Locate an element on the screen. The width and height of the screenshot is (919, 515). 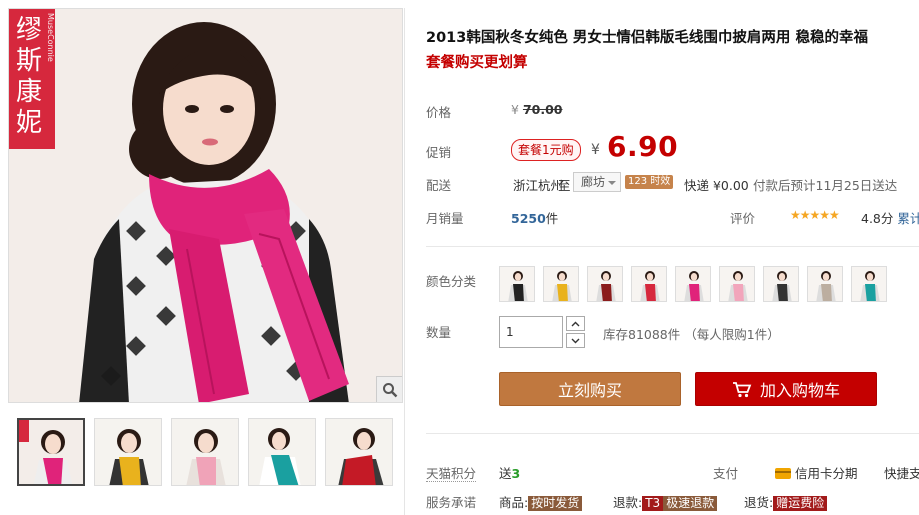
product-subtitle: 套餐购买更划算 is located at coordinates (477, 61).